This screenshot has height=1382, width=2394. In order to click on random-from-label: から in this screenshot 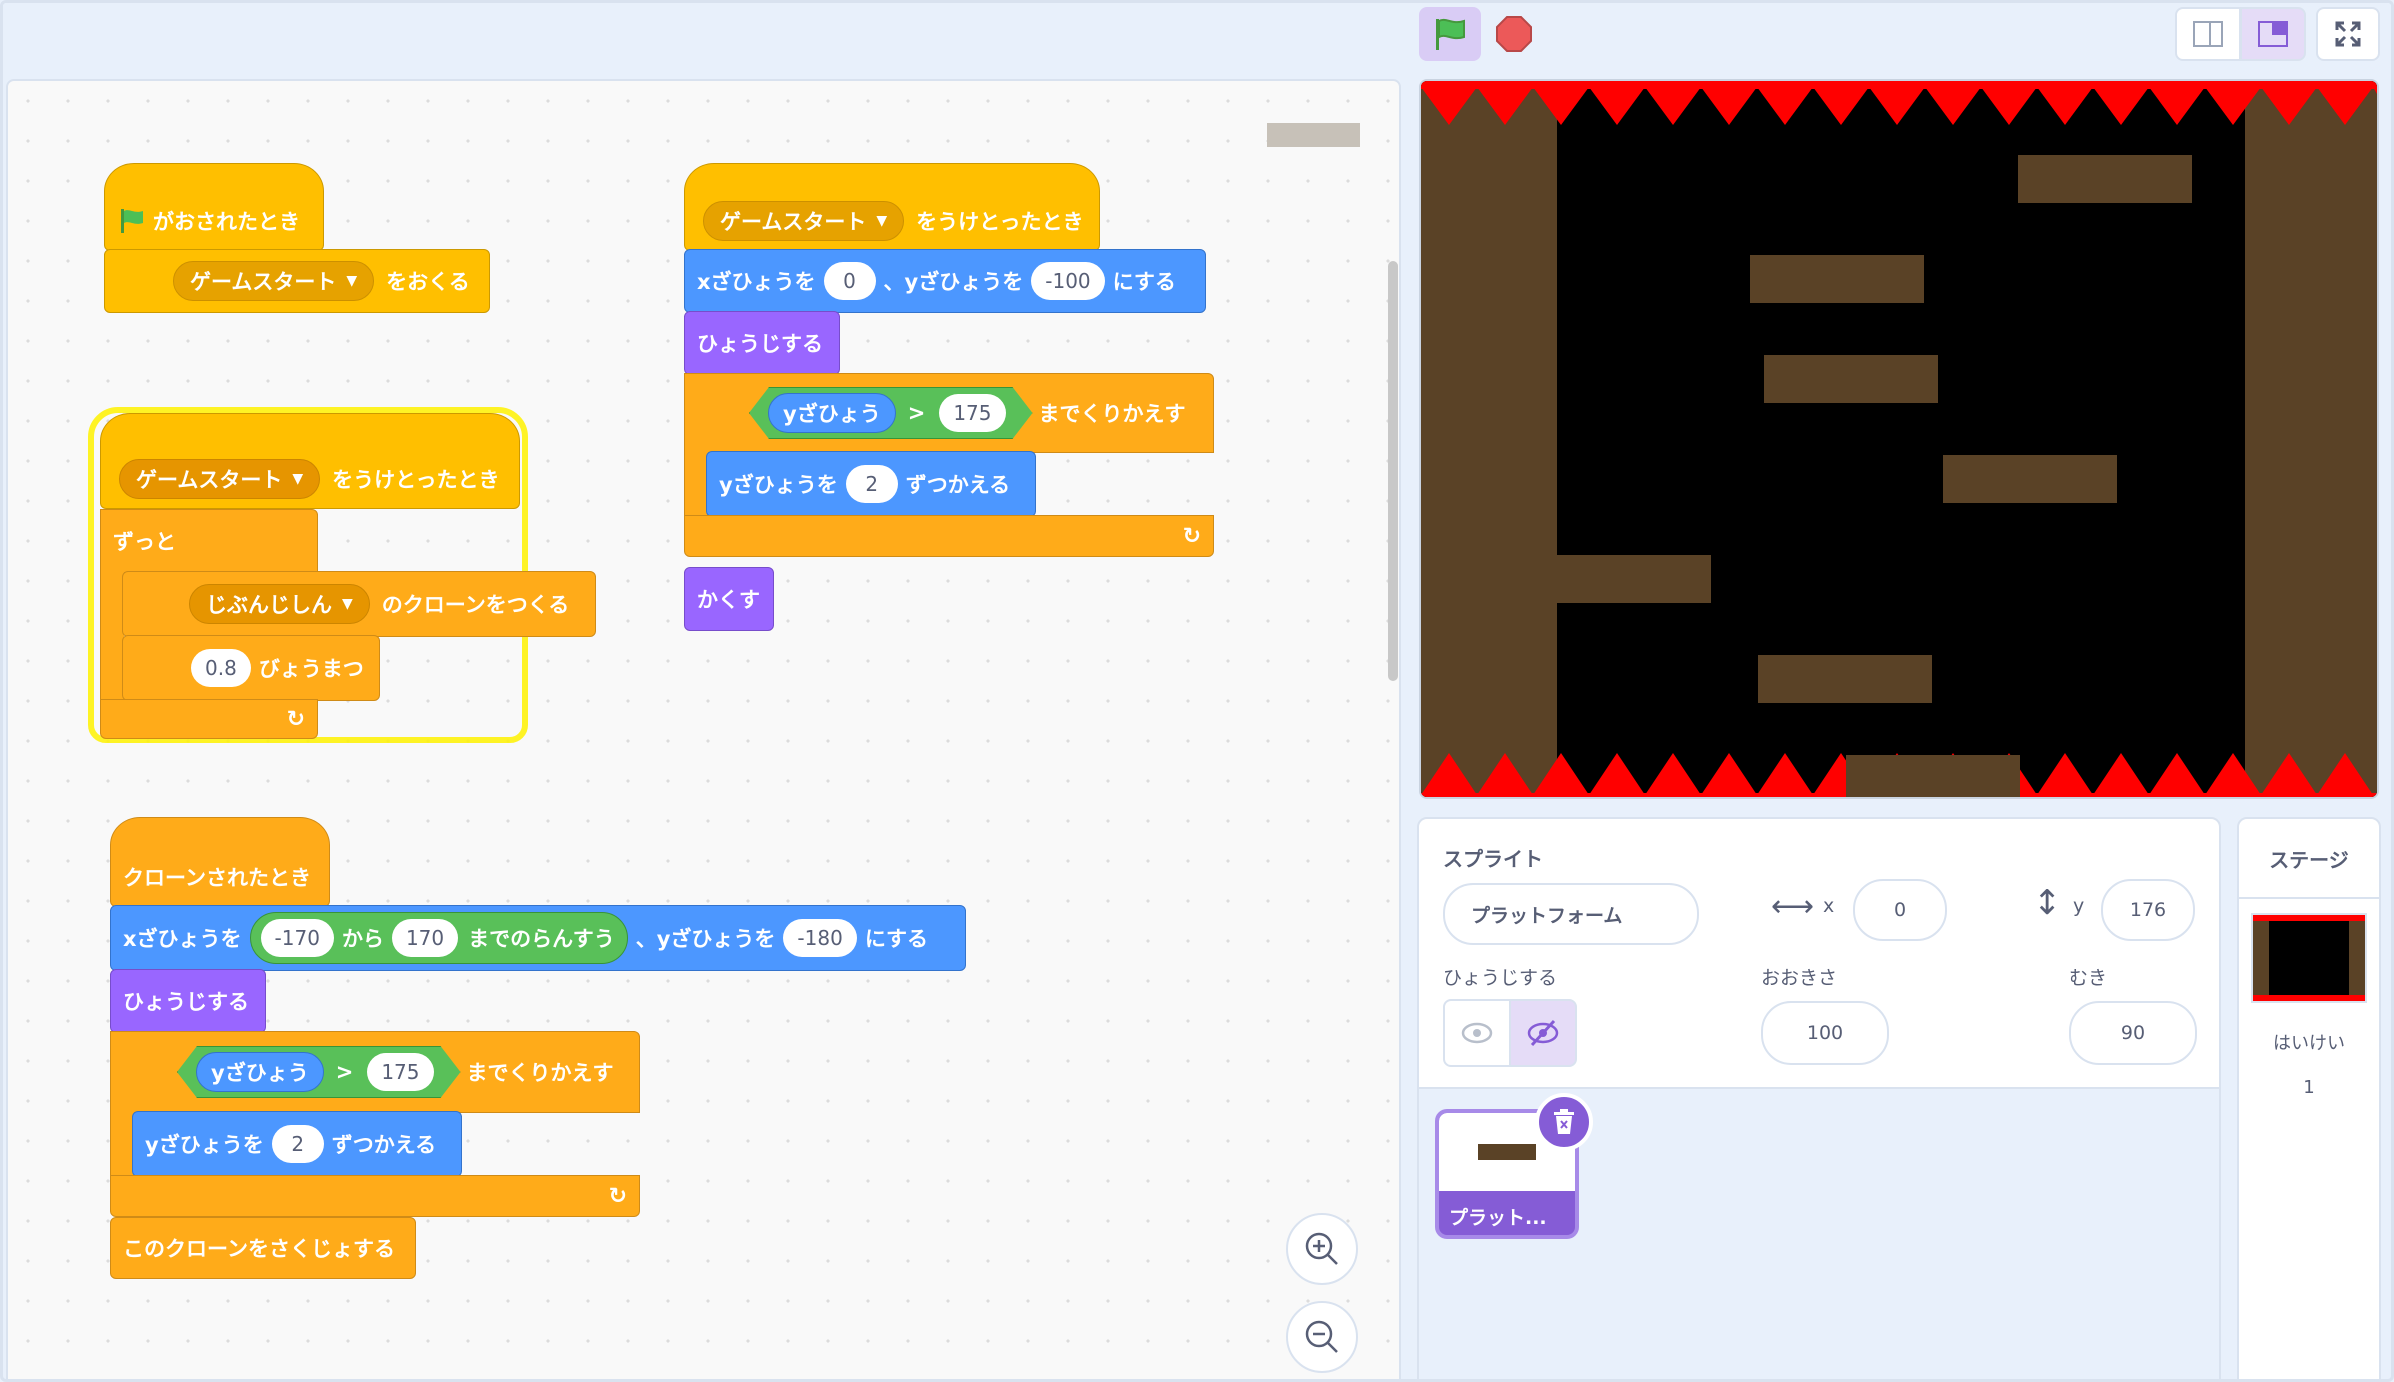, I will do `click(362, 939)`.